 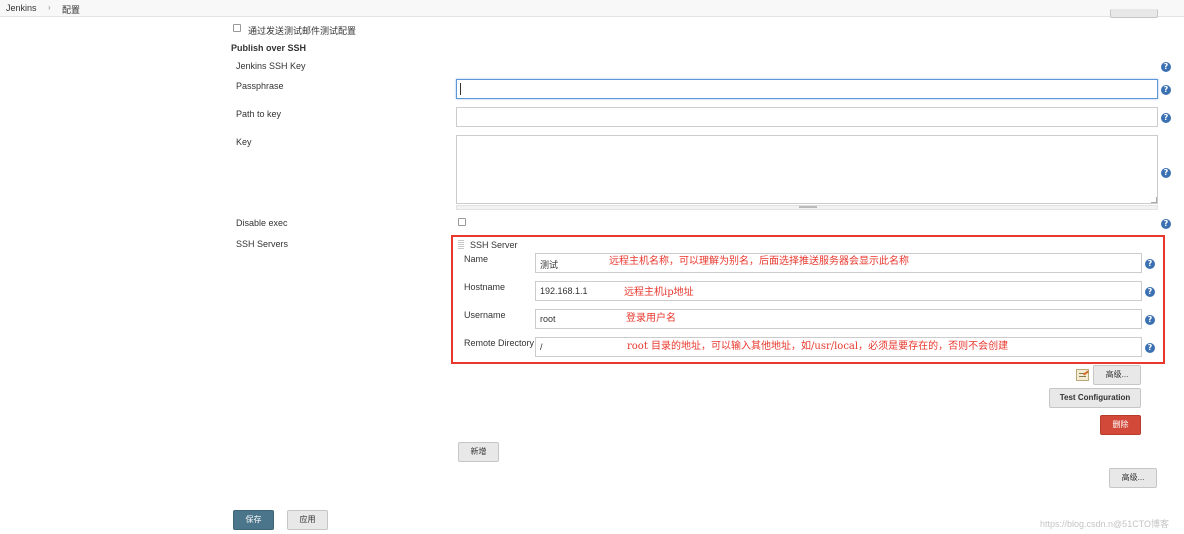 I want to click on jenkins-ssh-key-label: Jenkins SSH Key, so click(x=271, y=66).